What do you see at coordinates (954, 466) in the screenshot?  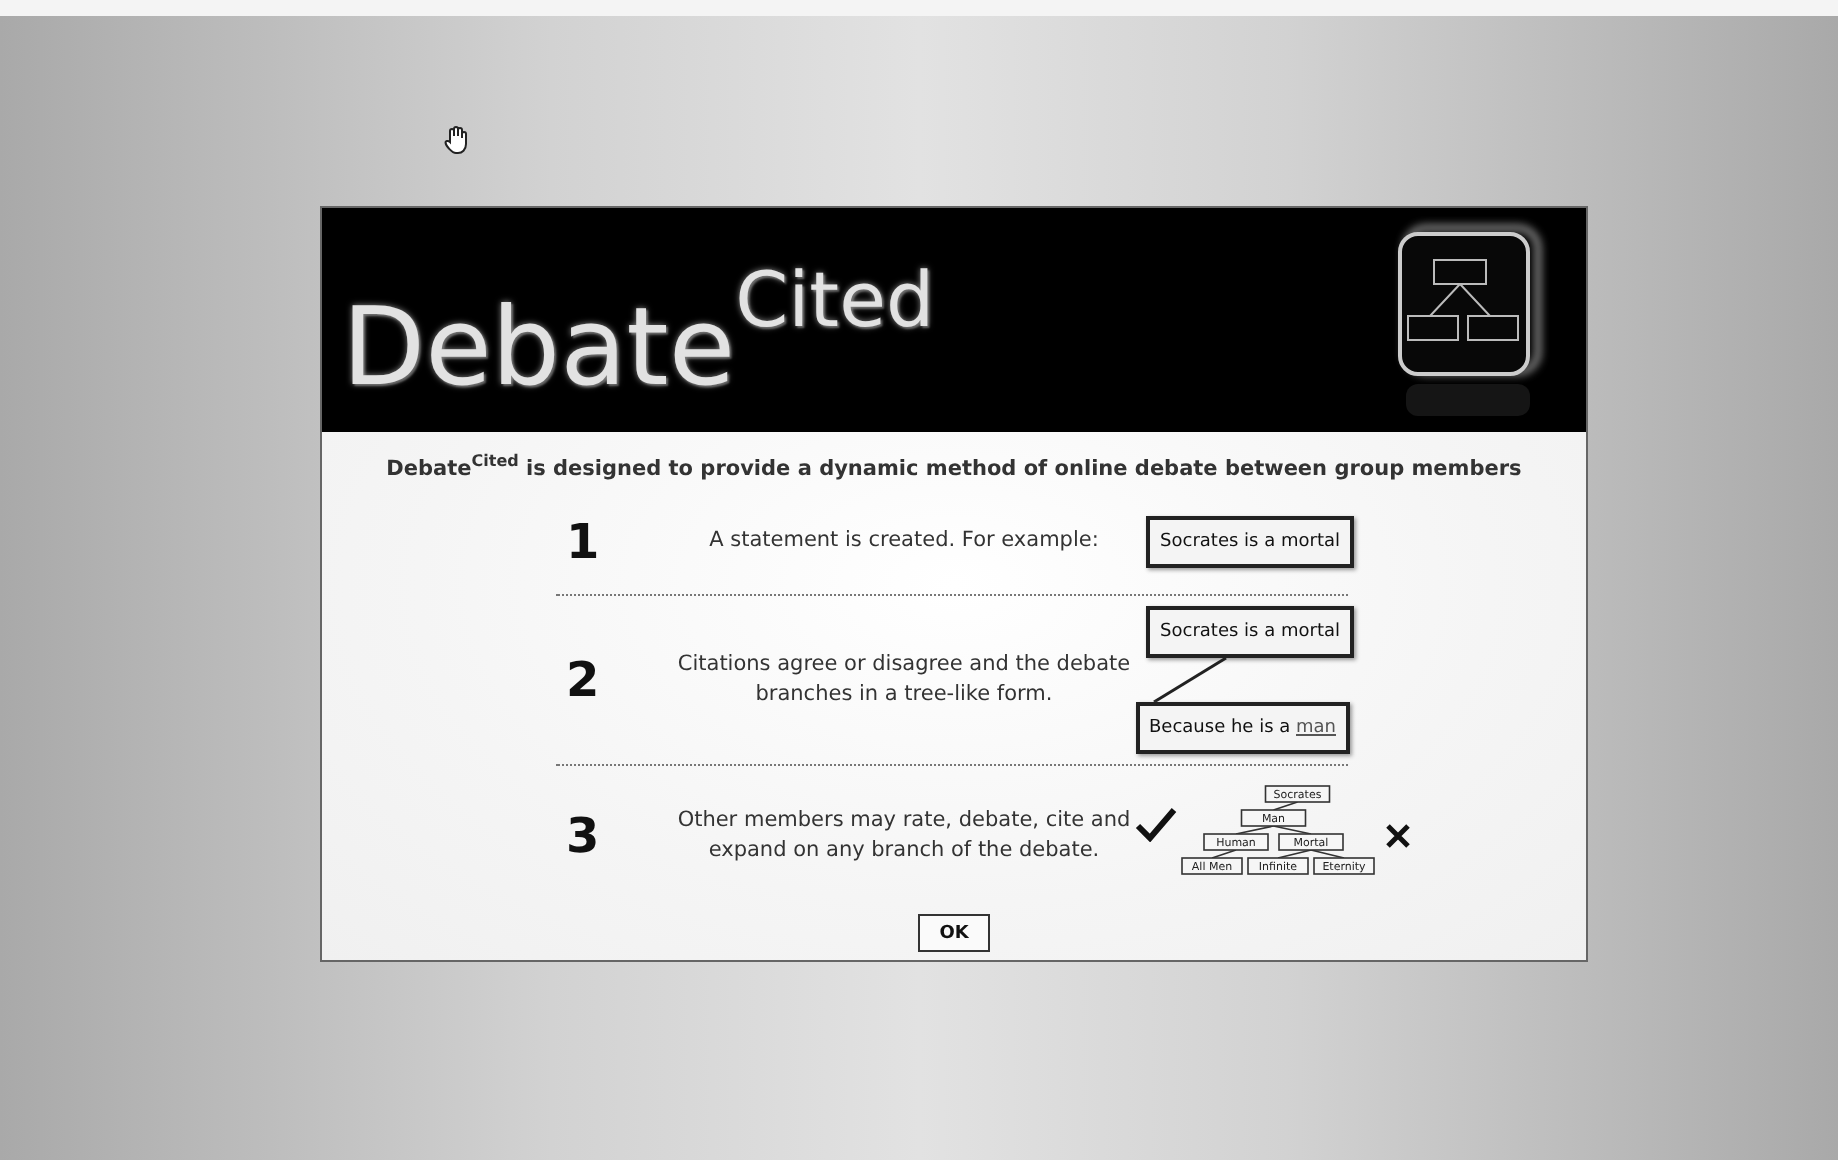 I see `intro-text: Debate$^{Cited}$ is designed to provide a dynamic method of online debate between group members` at bounding box center [954, 466].